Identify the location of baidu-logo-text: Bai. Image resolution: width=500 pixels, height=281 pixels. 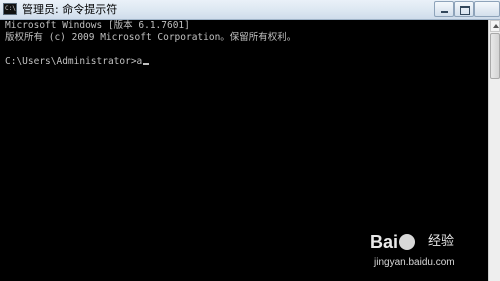
(384, 242).